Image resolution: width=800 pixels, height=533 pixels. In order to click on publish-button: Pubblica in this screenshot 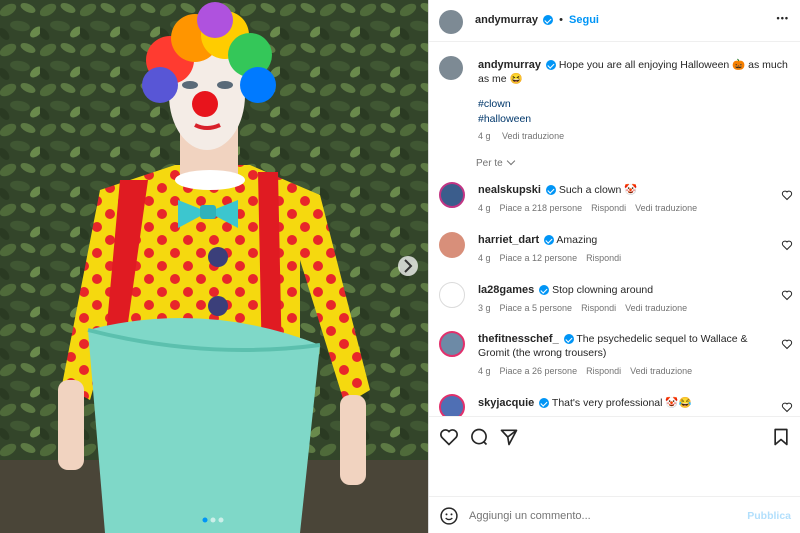, I will do `click(769, 516)`.